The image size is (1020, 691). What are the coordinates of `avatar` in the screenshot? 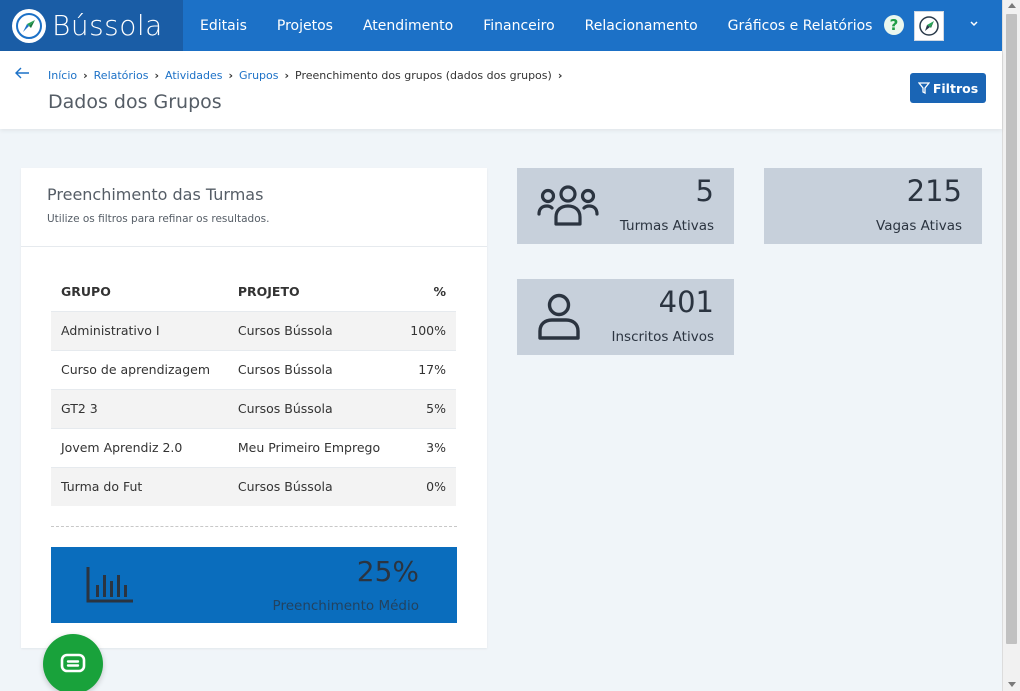 It's located at (929, 26).